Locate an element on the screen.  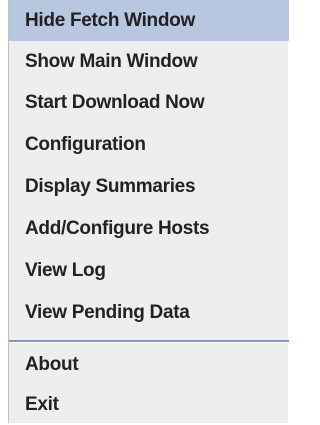
menu-item-start-download-now: Start Download Now is located at coordinates (149, 102).